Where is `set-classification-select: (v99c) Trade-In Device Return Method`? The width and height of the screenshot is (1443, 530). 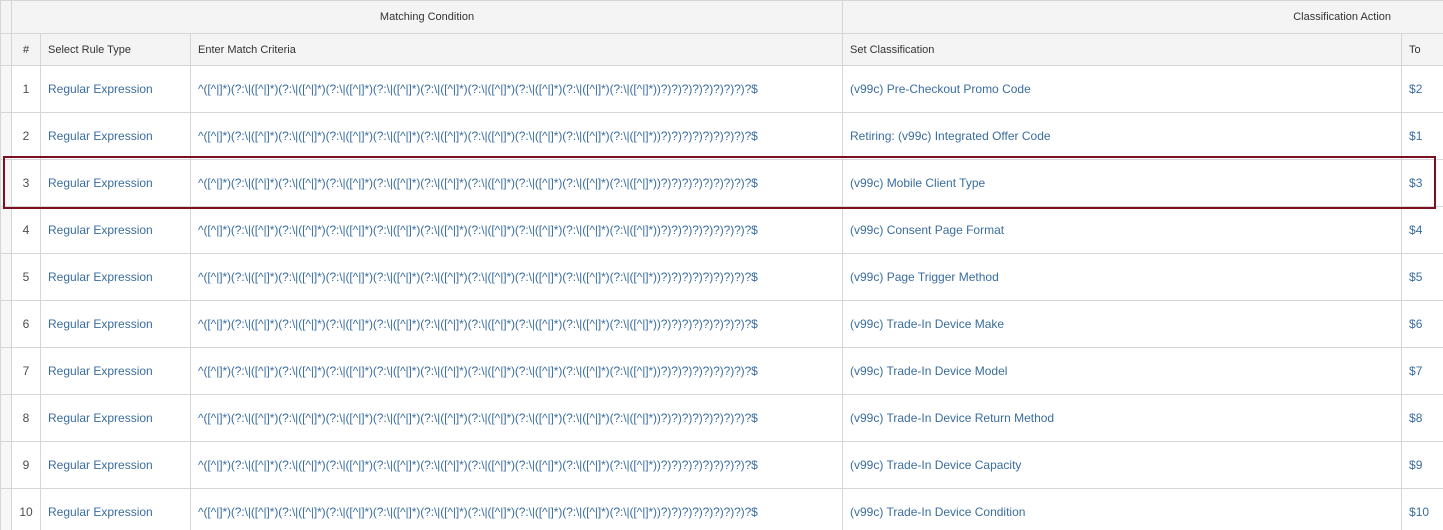 set-classification-select: (v99c) Trade-In Device Return Method is located at coordinates (1122, 418).